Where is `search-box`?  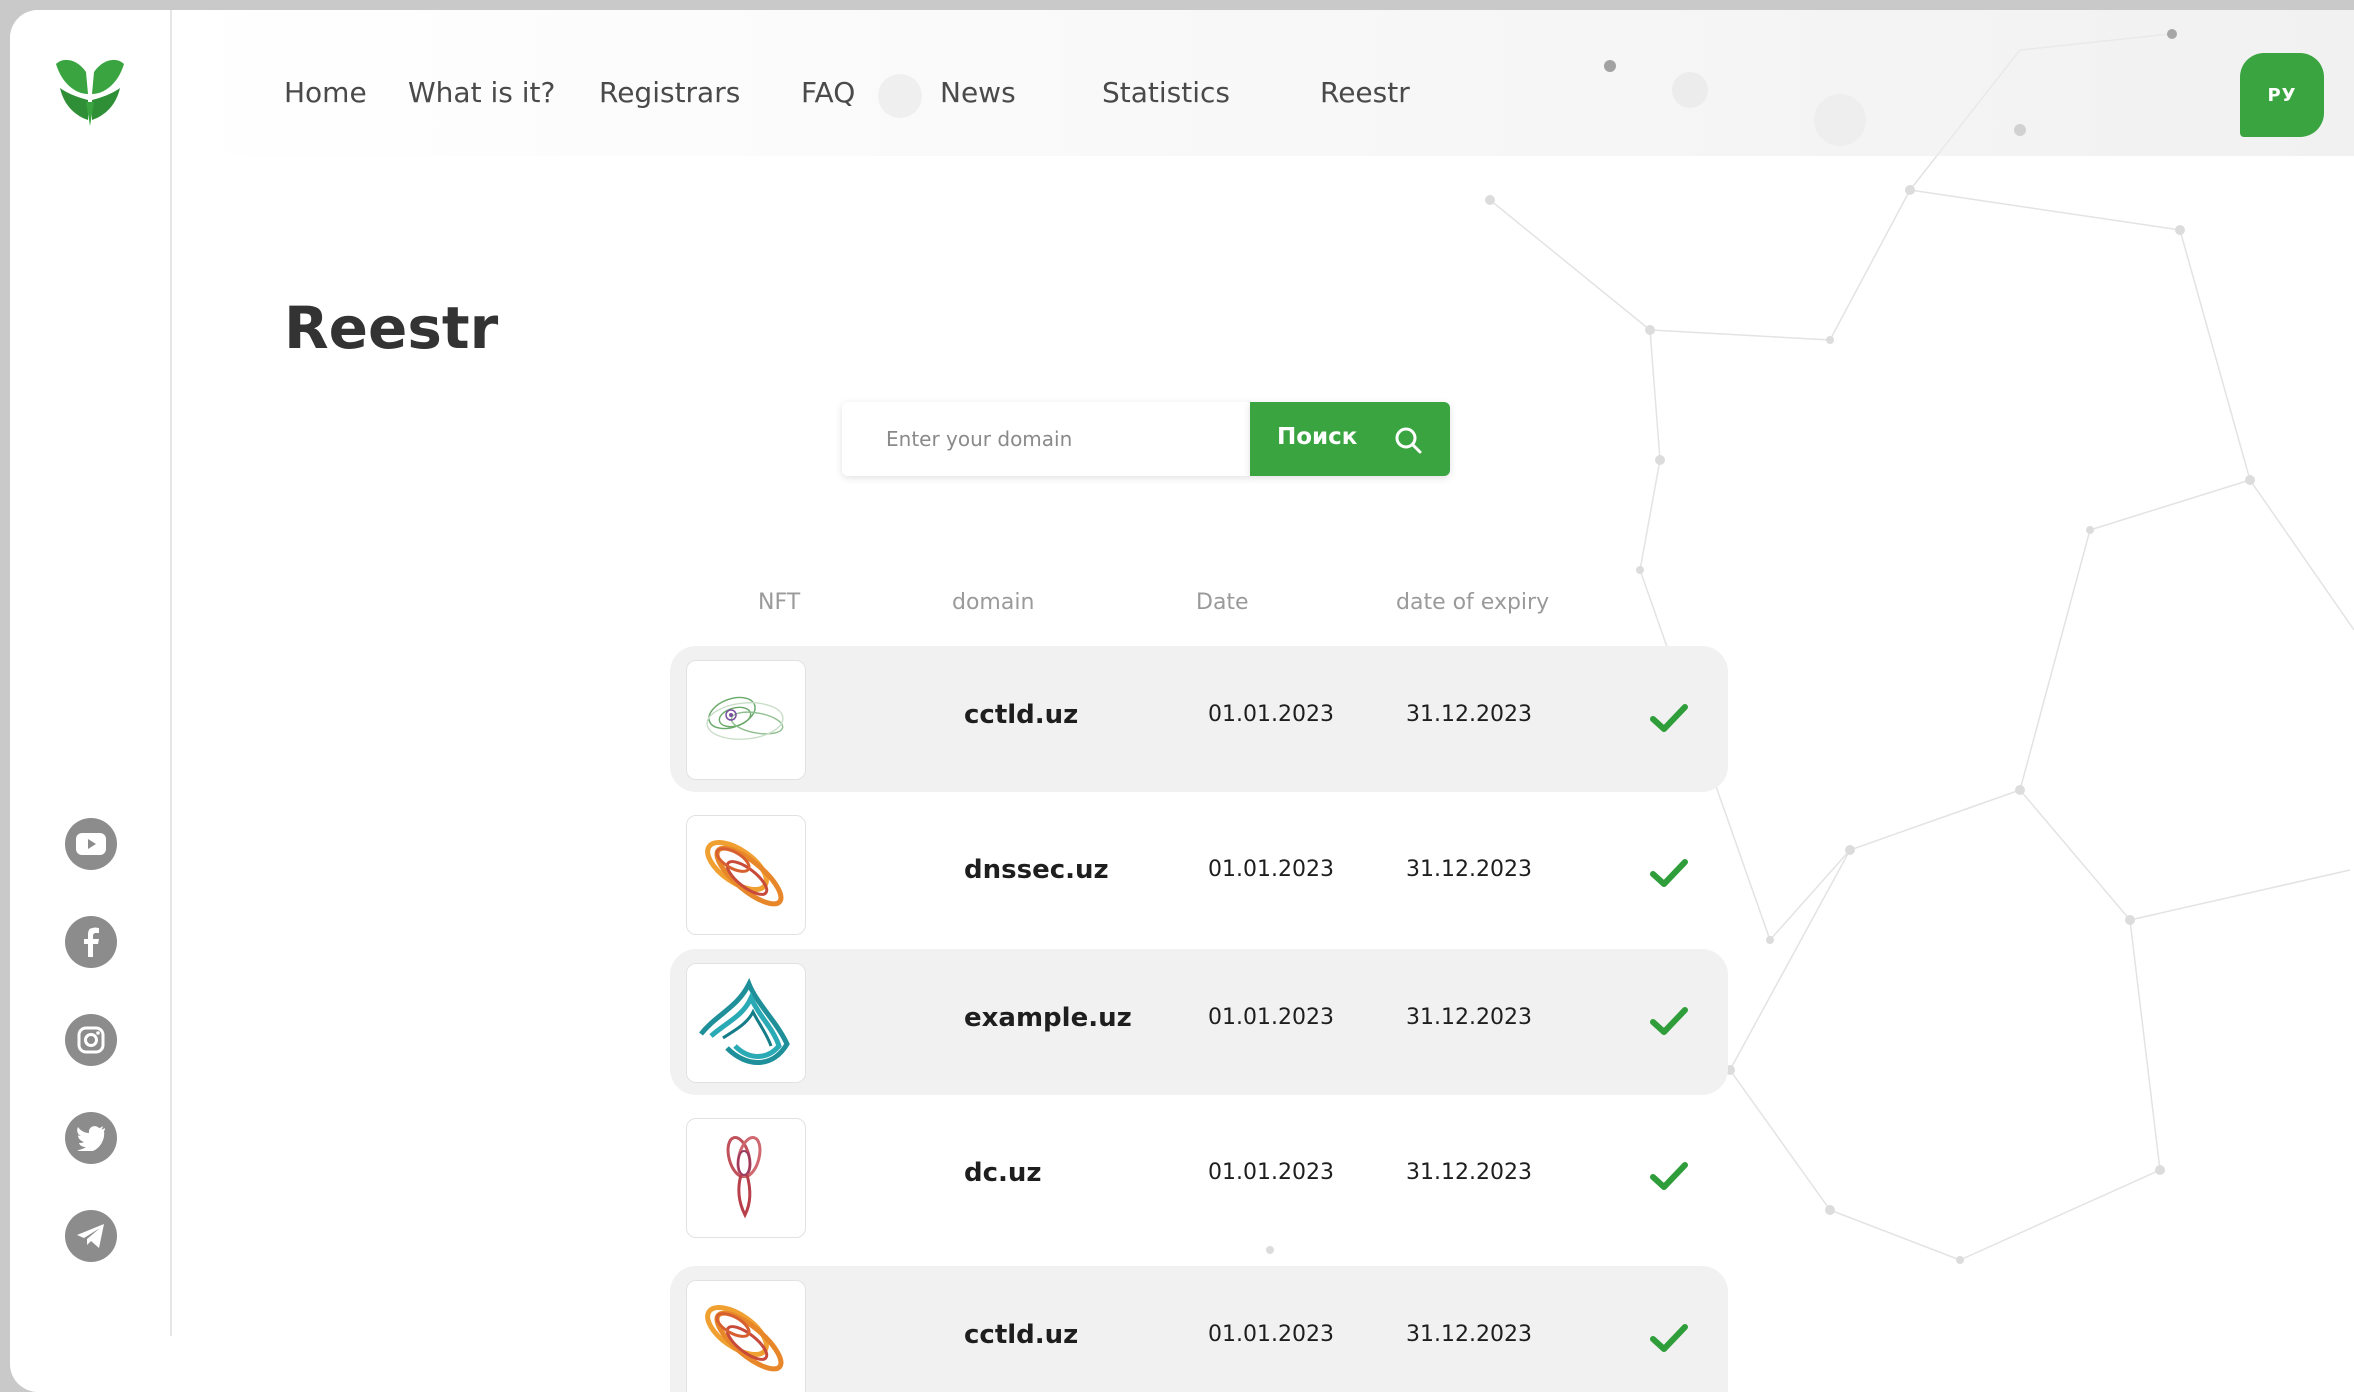 search-box is located at coordinates (1046, 439).